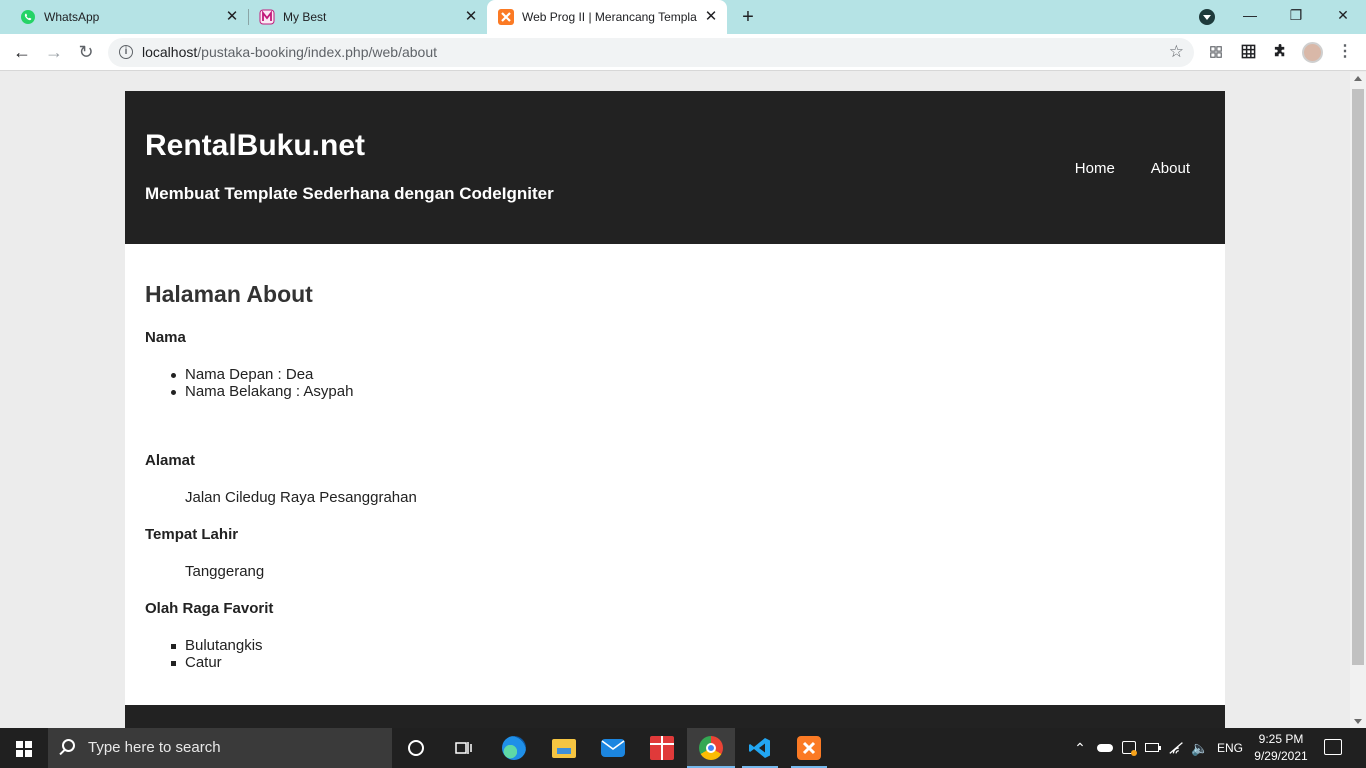 The width and height of the screenshot is (1366, 768). What do you see at coordinates (1207, 17) in the screenshot?
I see `tab-search-icon` at bounding box center [1207, 17].